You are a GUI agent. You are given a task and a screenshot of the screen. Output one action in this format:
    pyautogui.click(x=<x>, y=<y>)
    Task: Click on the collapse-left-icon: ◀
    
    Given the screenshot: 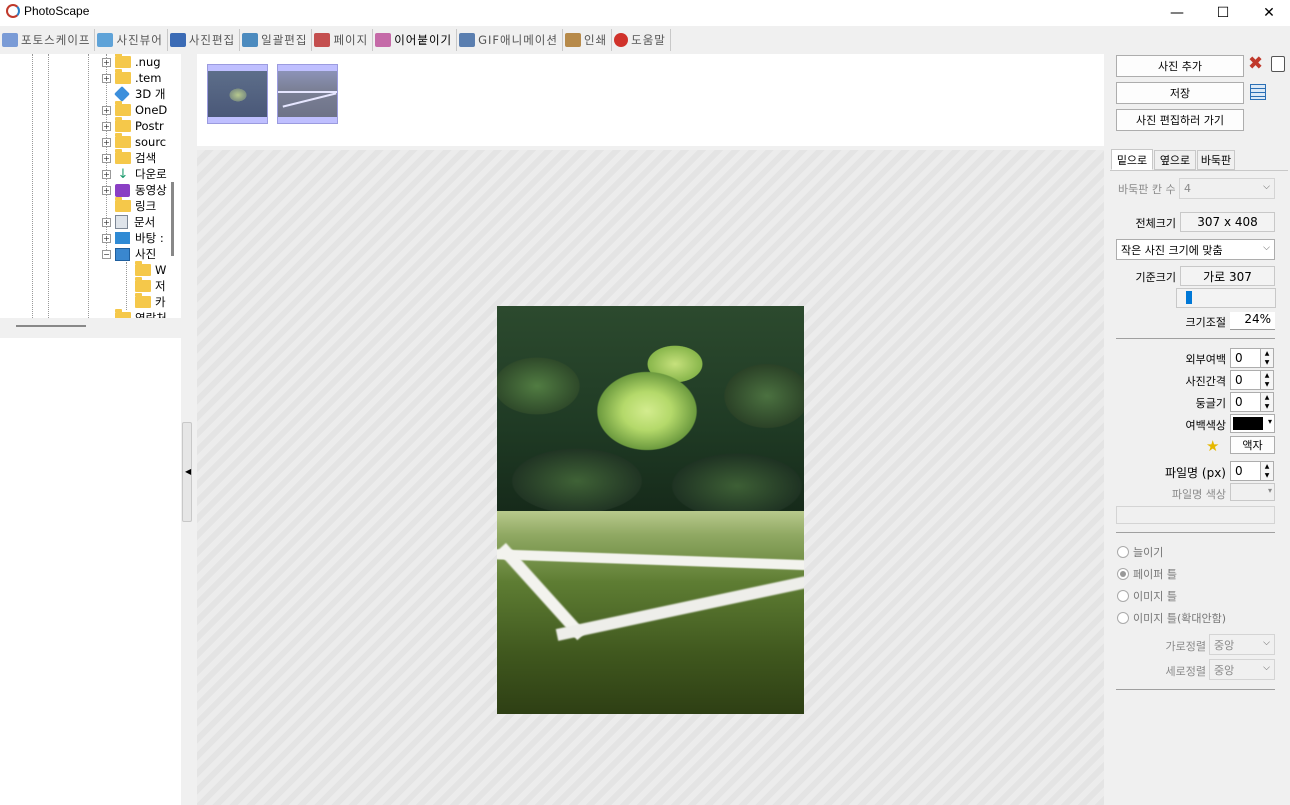 What is the action you would take?
    pyautogui.click(x=188, y=471)
    